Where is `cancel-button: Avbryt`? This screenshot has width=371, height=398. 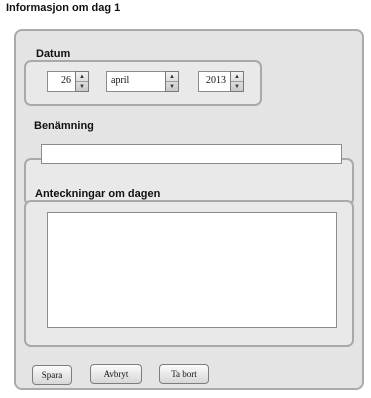 cancel-button: Avbryt is located at coordinates (116, 374).